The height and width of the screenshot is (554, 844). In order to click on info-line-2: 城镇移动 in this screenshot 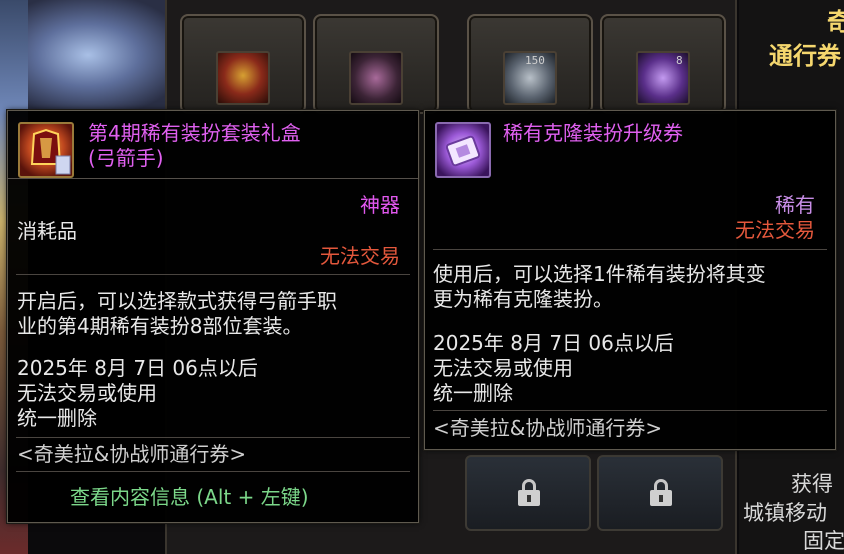, I will do `click(785, 513)`.